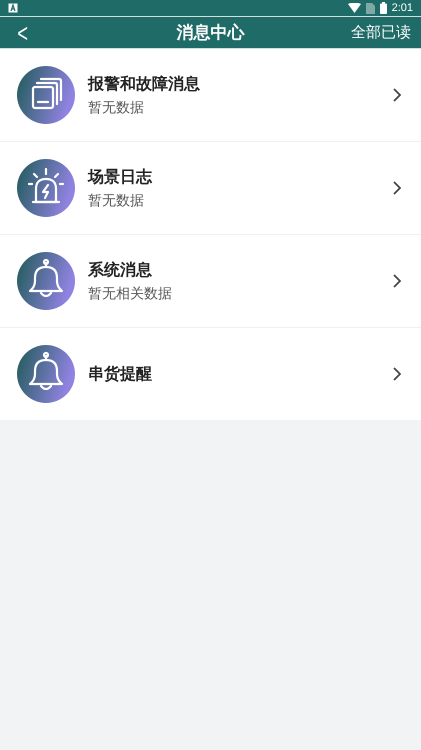  I want to click on clock-time: 2:01, so click(402, 8).